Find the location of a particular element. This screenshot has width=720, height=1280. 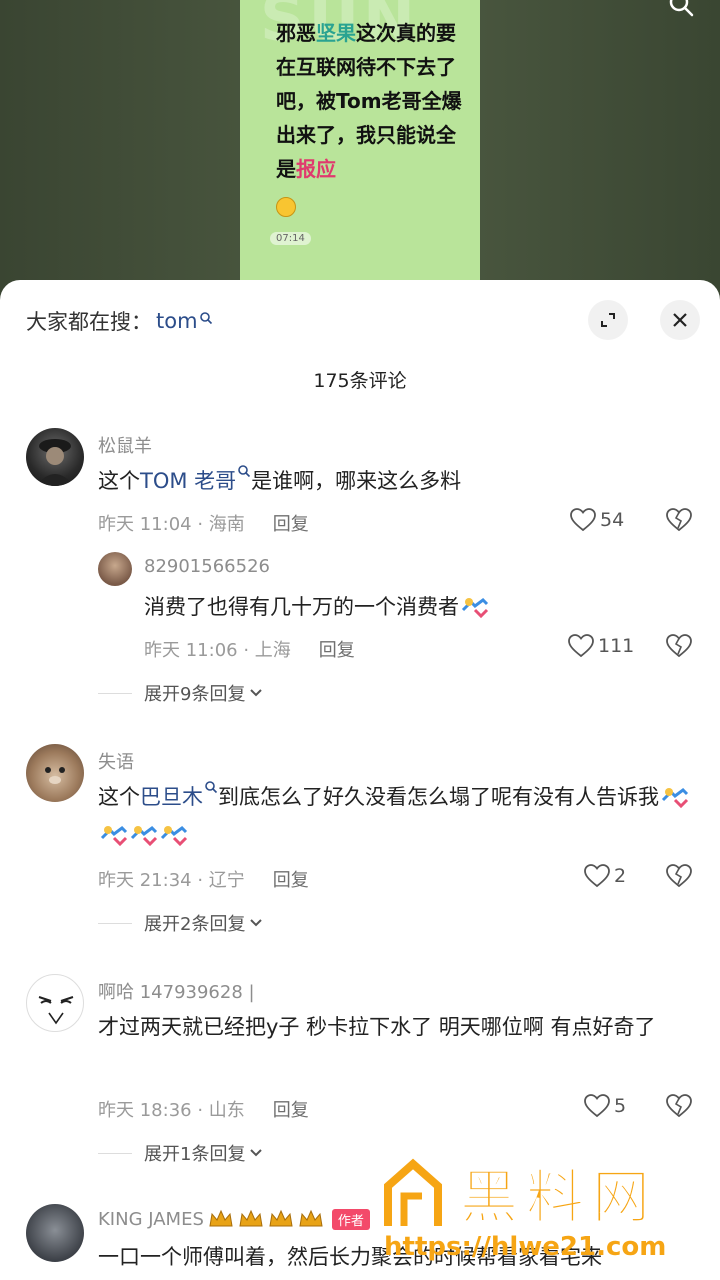

comment-time-location: 昨天 21:34 · 辽宁 is located at coordinates (171, 880).